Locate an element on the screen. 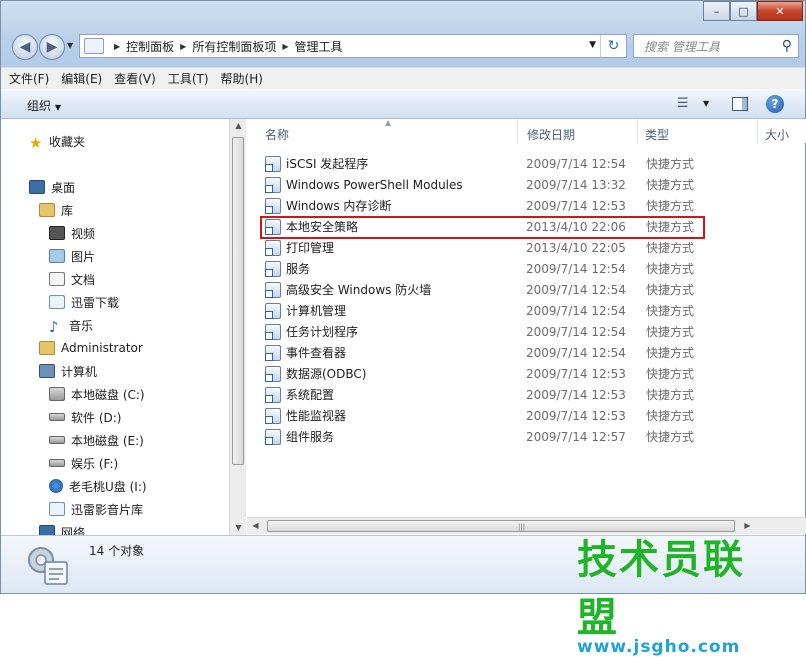 The width and height of the screenshot is (806, 657). firewall-shortcut-icon is located at coordinates (273, 289).